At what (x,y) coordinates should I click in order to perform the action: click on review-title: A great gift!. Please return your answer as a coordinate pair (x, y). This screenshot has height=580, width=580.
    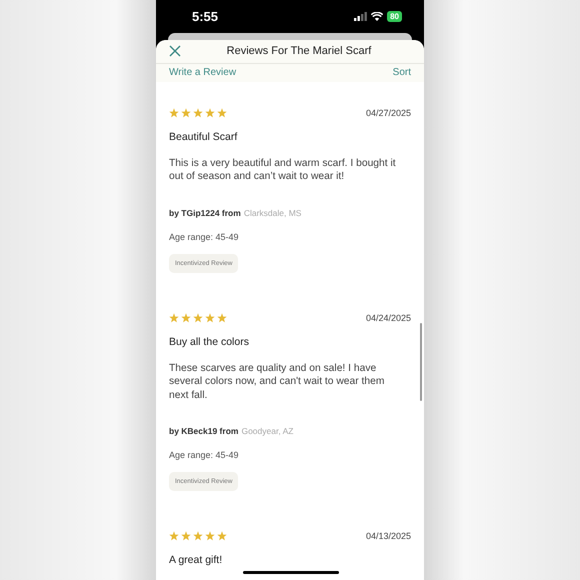
    Looking at the image, I should click on (195, 560).